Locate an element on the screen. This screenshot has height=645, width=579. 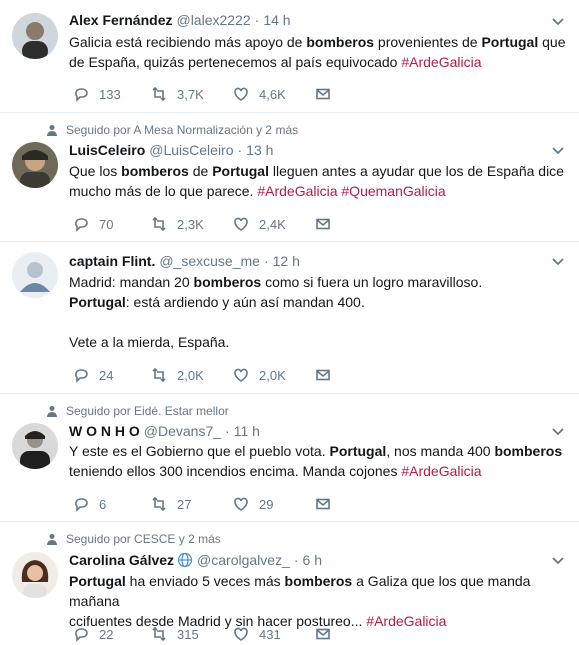
social-context-text: Seguido por A Mesa Normalización y 2 más is located at coordinates (182, 130).